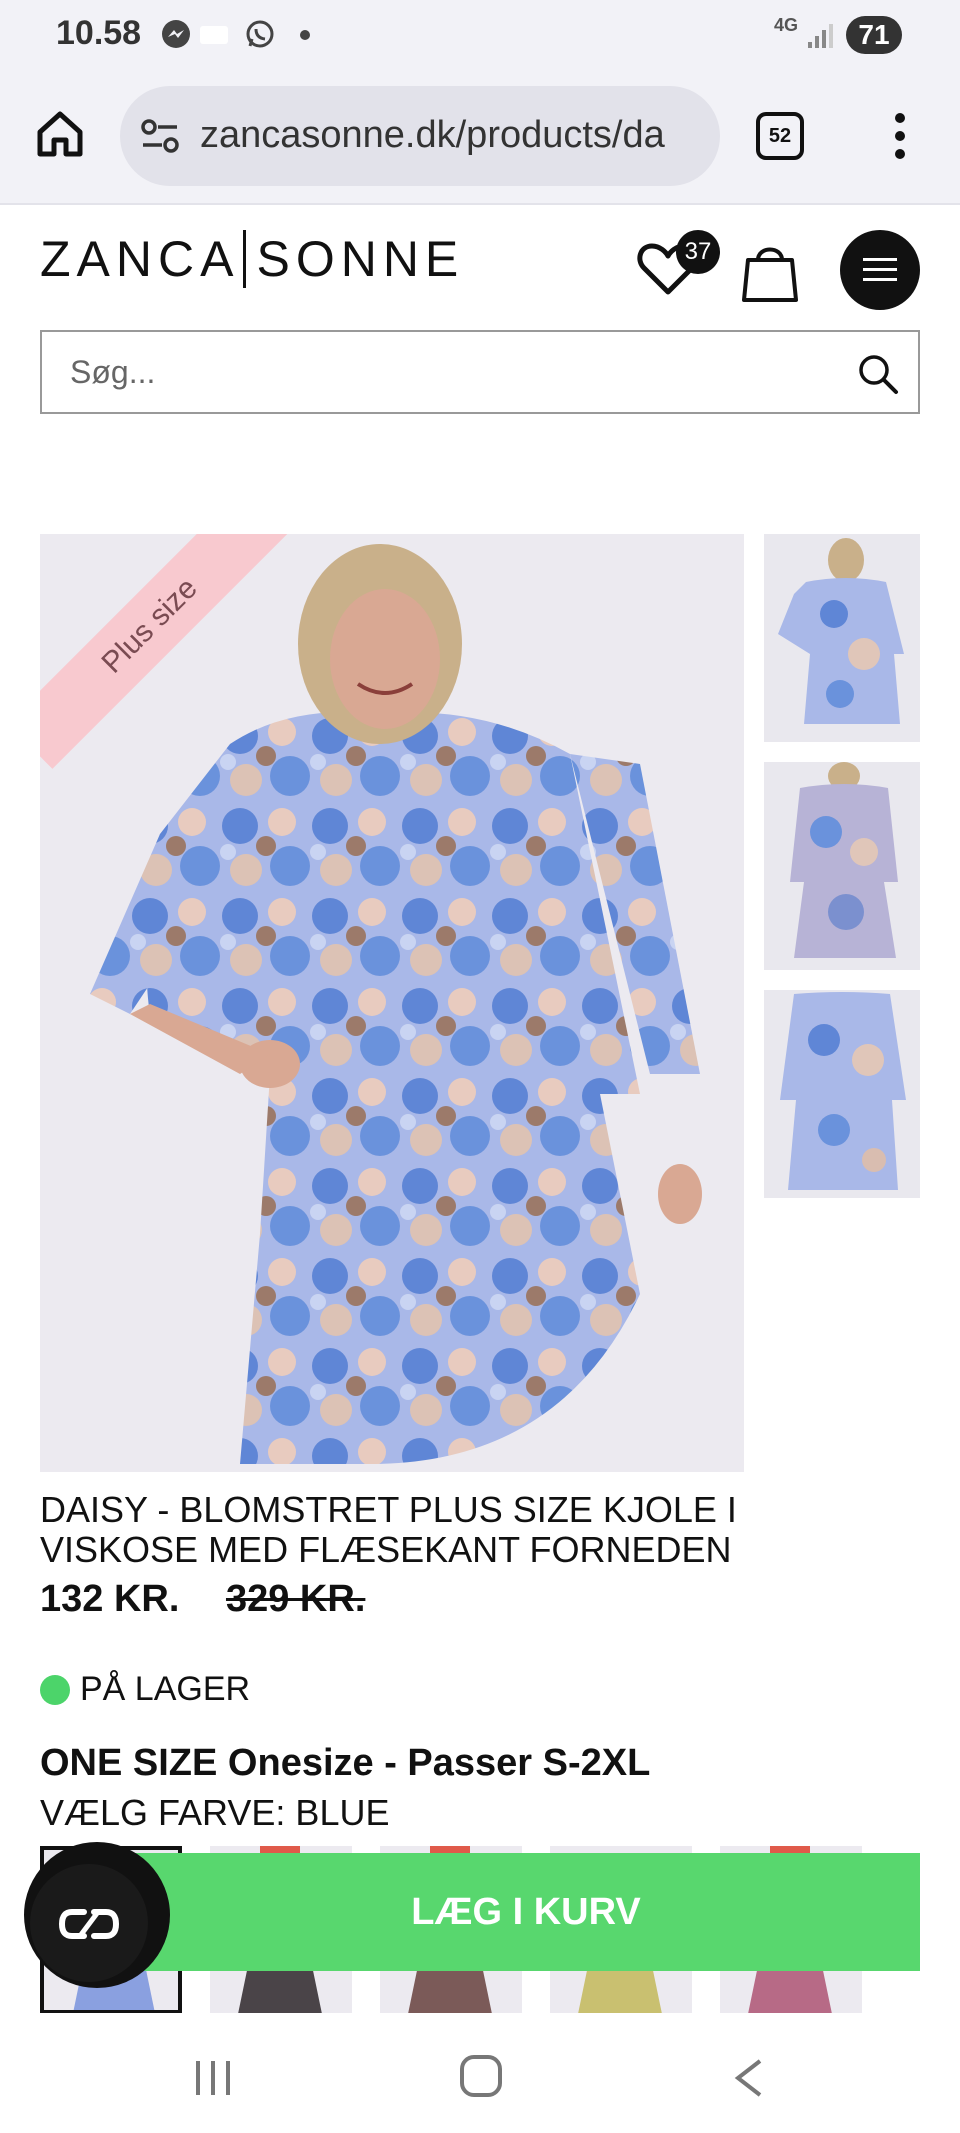 Image resolution: width=960 pixels, height=2133 pixels. I want to click on more-notifications-dot, so click(305, 35).